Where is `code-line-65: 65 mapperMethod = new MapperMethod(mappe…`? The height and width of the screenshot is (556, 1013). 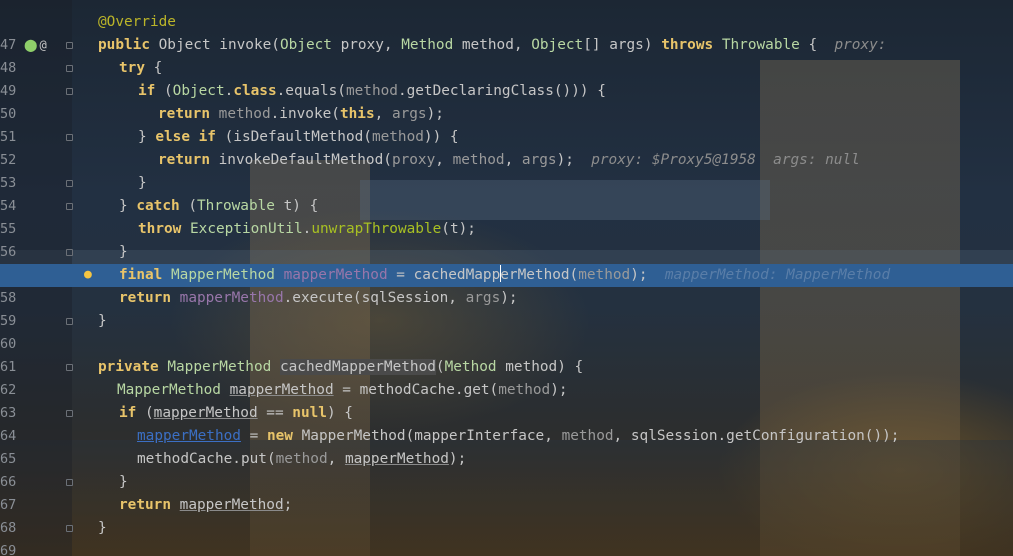 code-line-65: 65 mapperMethod = new MapperMethod(mappe… is located at coordinates (506, 446).